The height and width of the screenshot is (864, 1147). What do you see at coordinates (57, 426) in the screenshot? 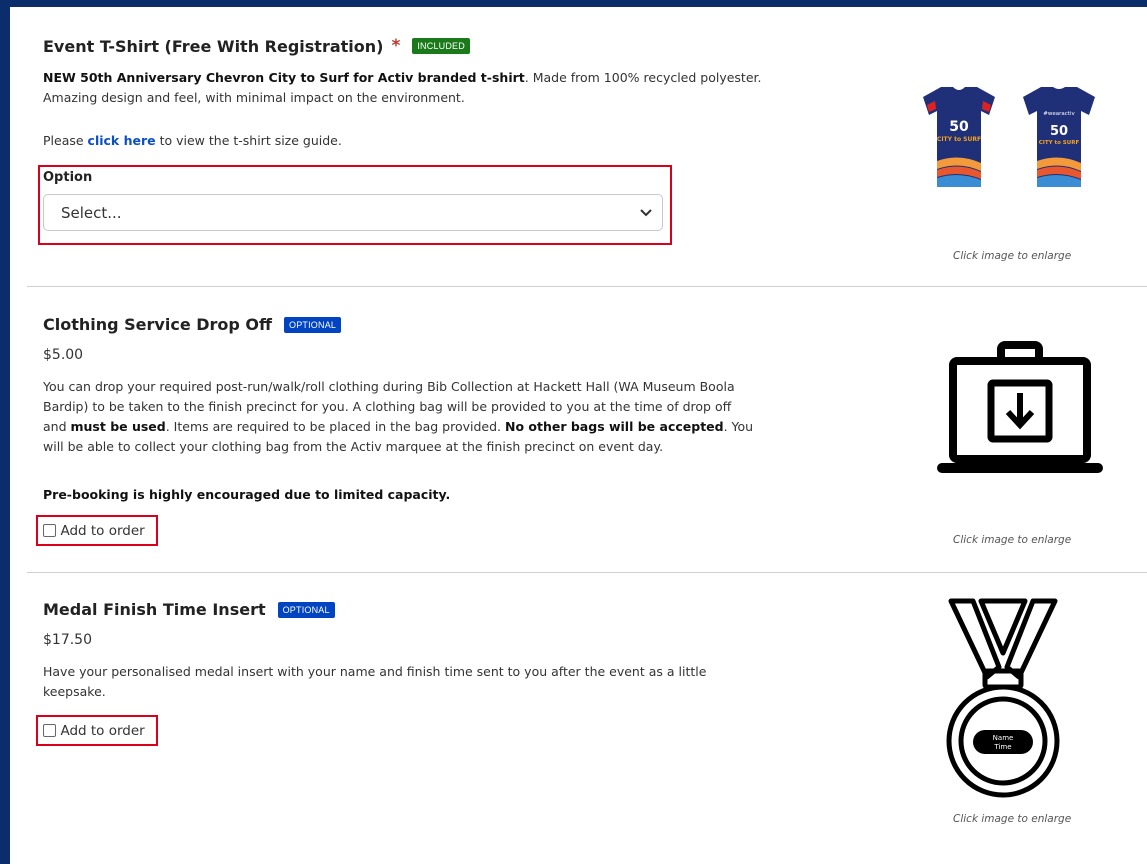
I see `clothing-desc-line3a: and` at bounding box center [57, 426].